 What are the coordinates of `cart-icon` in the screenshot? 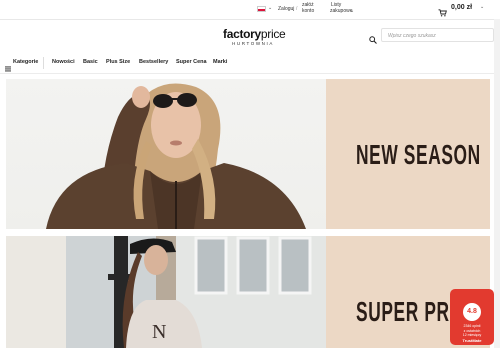 It's located at (442, 13).